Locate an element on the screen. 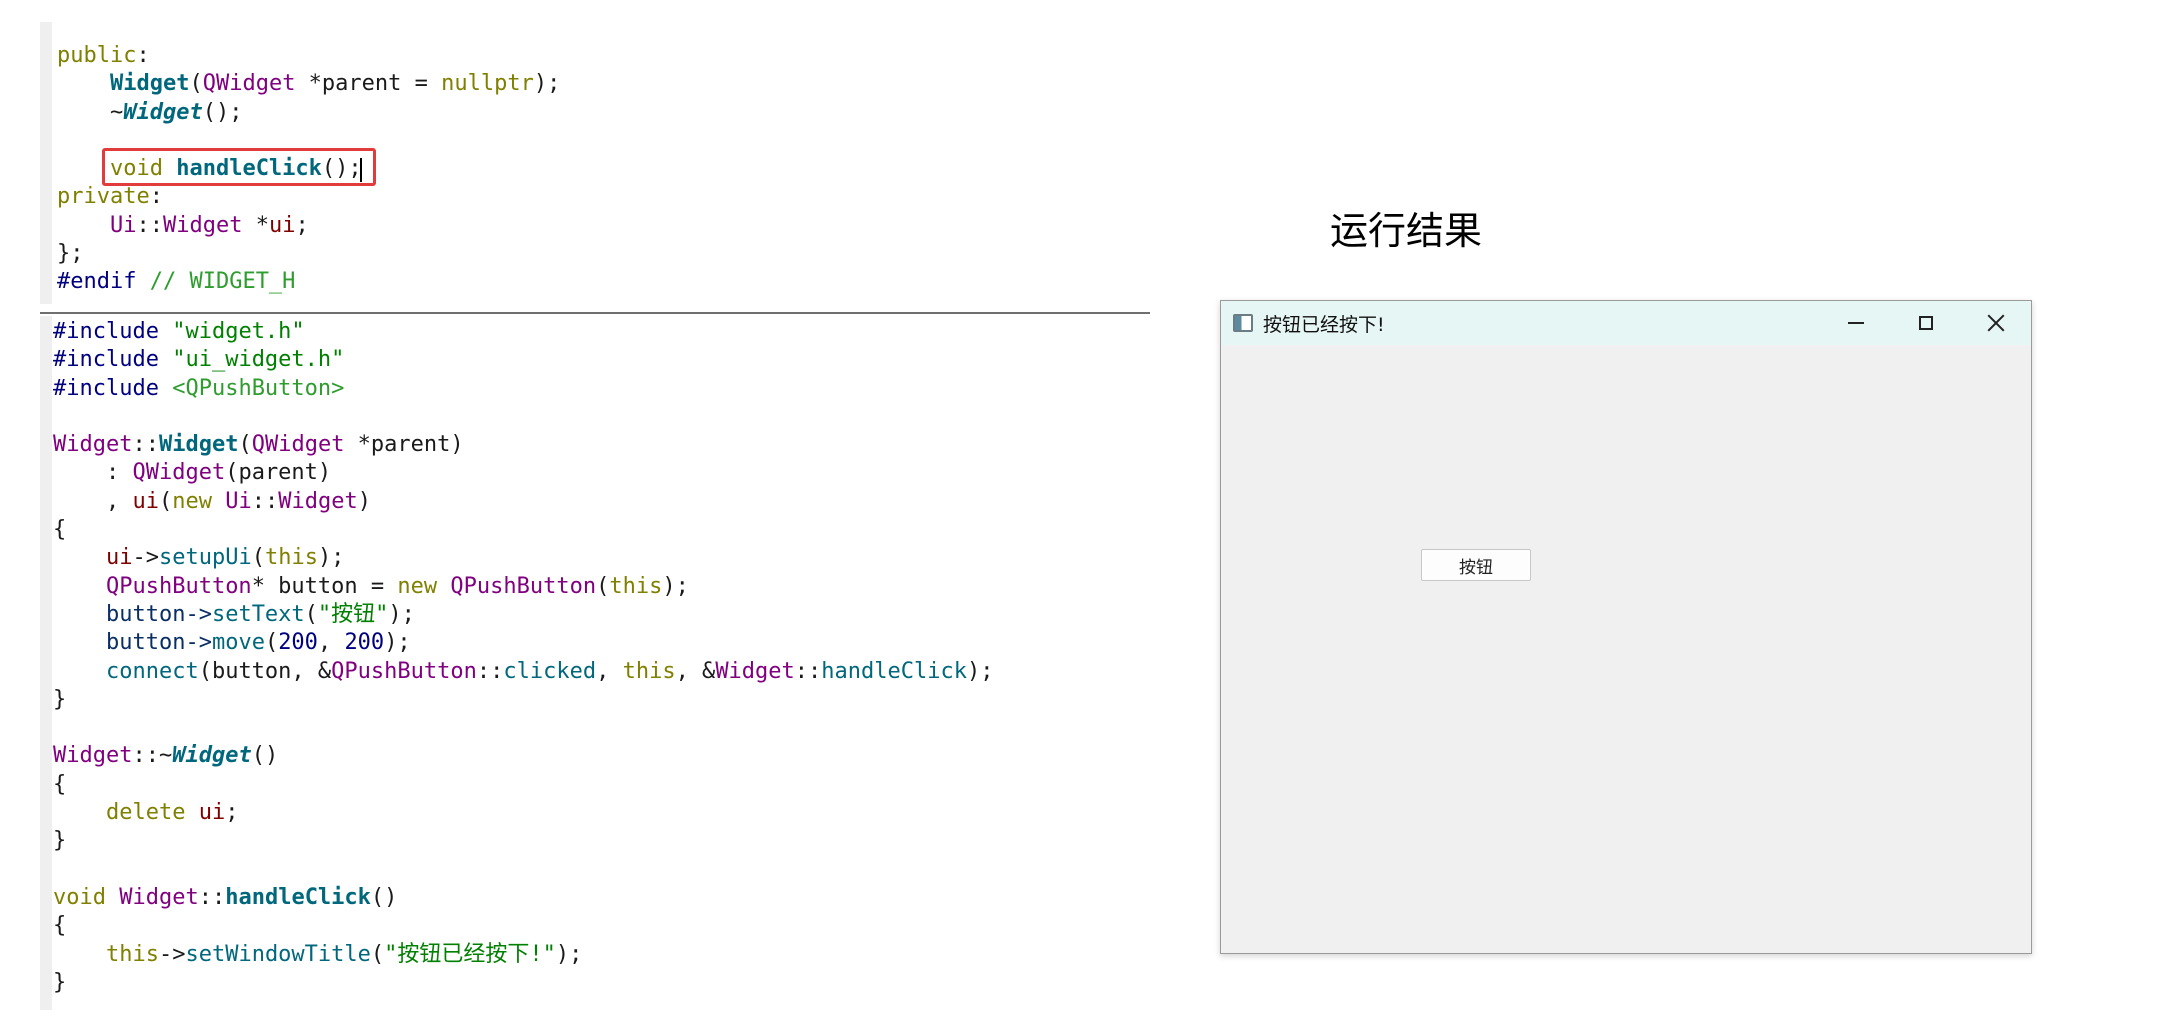 This screenshot has height=1030, width=2161. code-line: this->setWindowTitle("按钮已经按下!"); is located at coordinates (523, 955).